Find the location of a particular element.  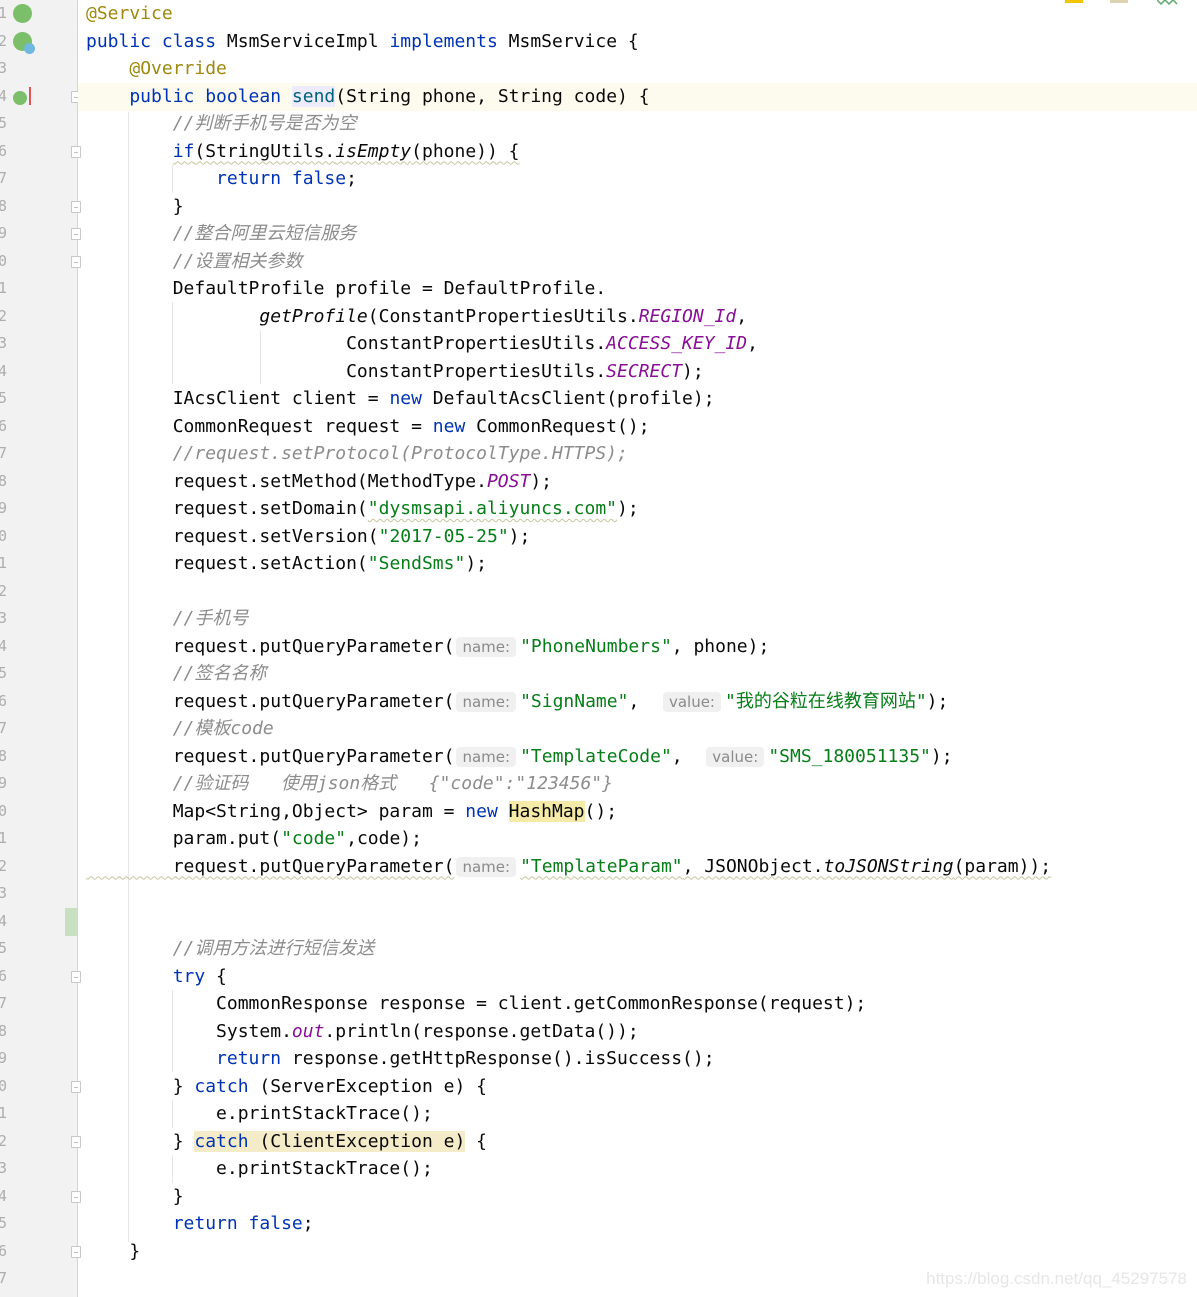

warning-indicator-icon is located at coordinates (1074, 1).